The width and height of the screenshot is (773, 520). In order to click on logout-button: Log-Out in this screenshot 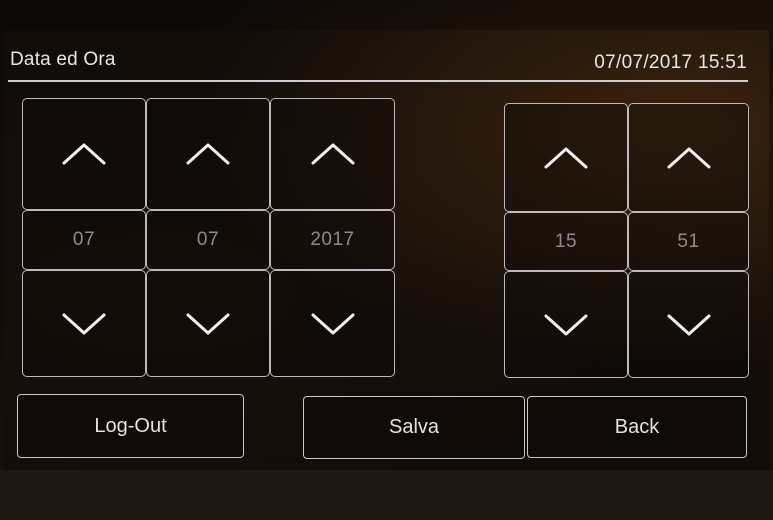, I will do `click(130, 426)`.